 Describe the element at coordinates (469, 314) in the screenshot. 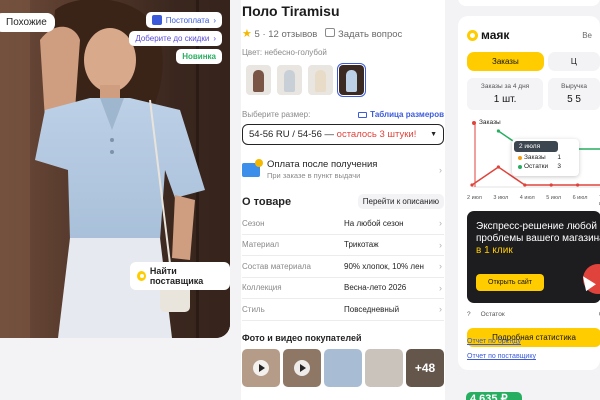

I see `help-icon: ?` at that location.